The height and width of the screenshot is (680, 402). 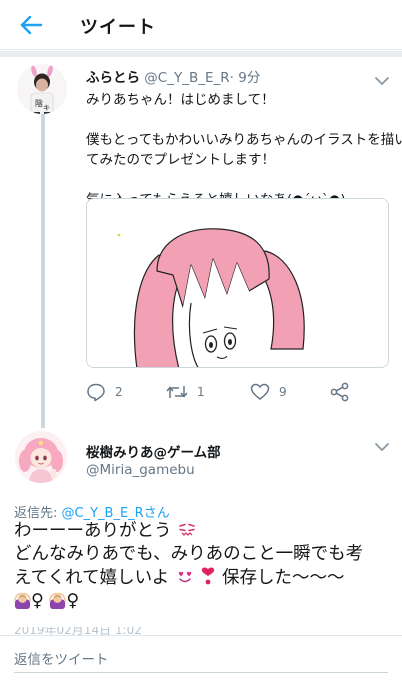 I want to click on divider, so click(x=201, y=635).